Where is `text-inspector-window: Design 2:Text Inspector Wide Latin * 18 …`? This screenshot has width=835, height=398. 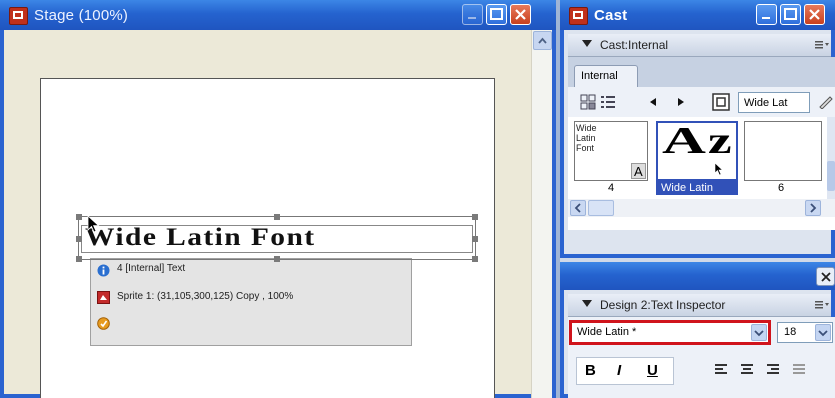
text-inspector-window: Design 2:Text Inspector Wide Latin * 18 … is located at coordinates (697, 330).